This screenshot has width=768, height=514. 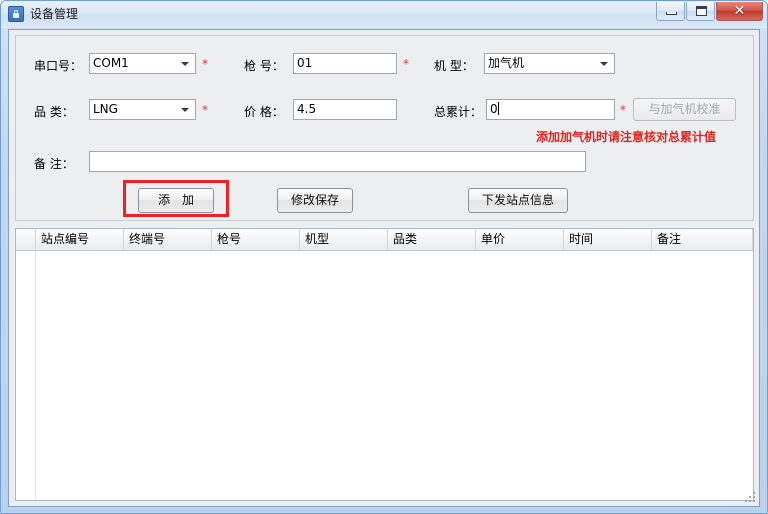 What do you see at coordinates (305, 63) in the screenshot?
I see `gun-value: 01` at bounding box center [305, 63].